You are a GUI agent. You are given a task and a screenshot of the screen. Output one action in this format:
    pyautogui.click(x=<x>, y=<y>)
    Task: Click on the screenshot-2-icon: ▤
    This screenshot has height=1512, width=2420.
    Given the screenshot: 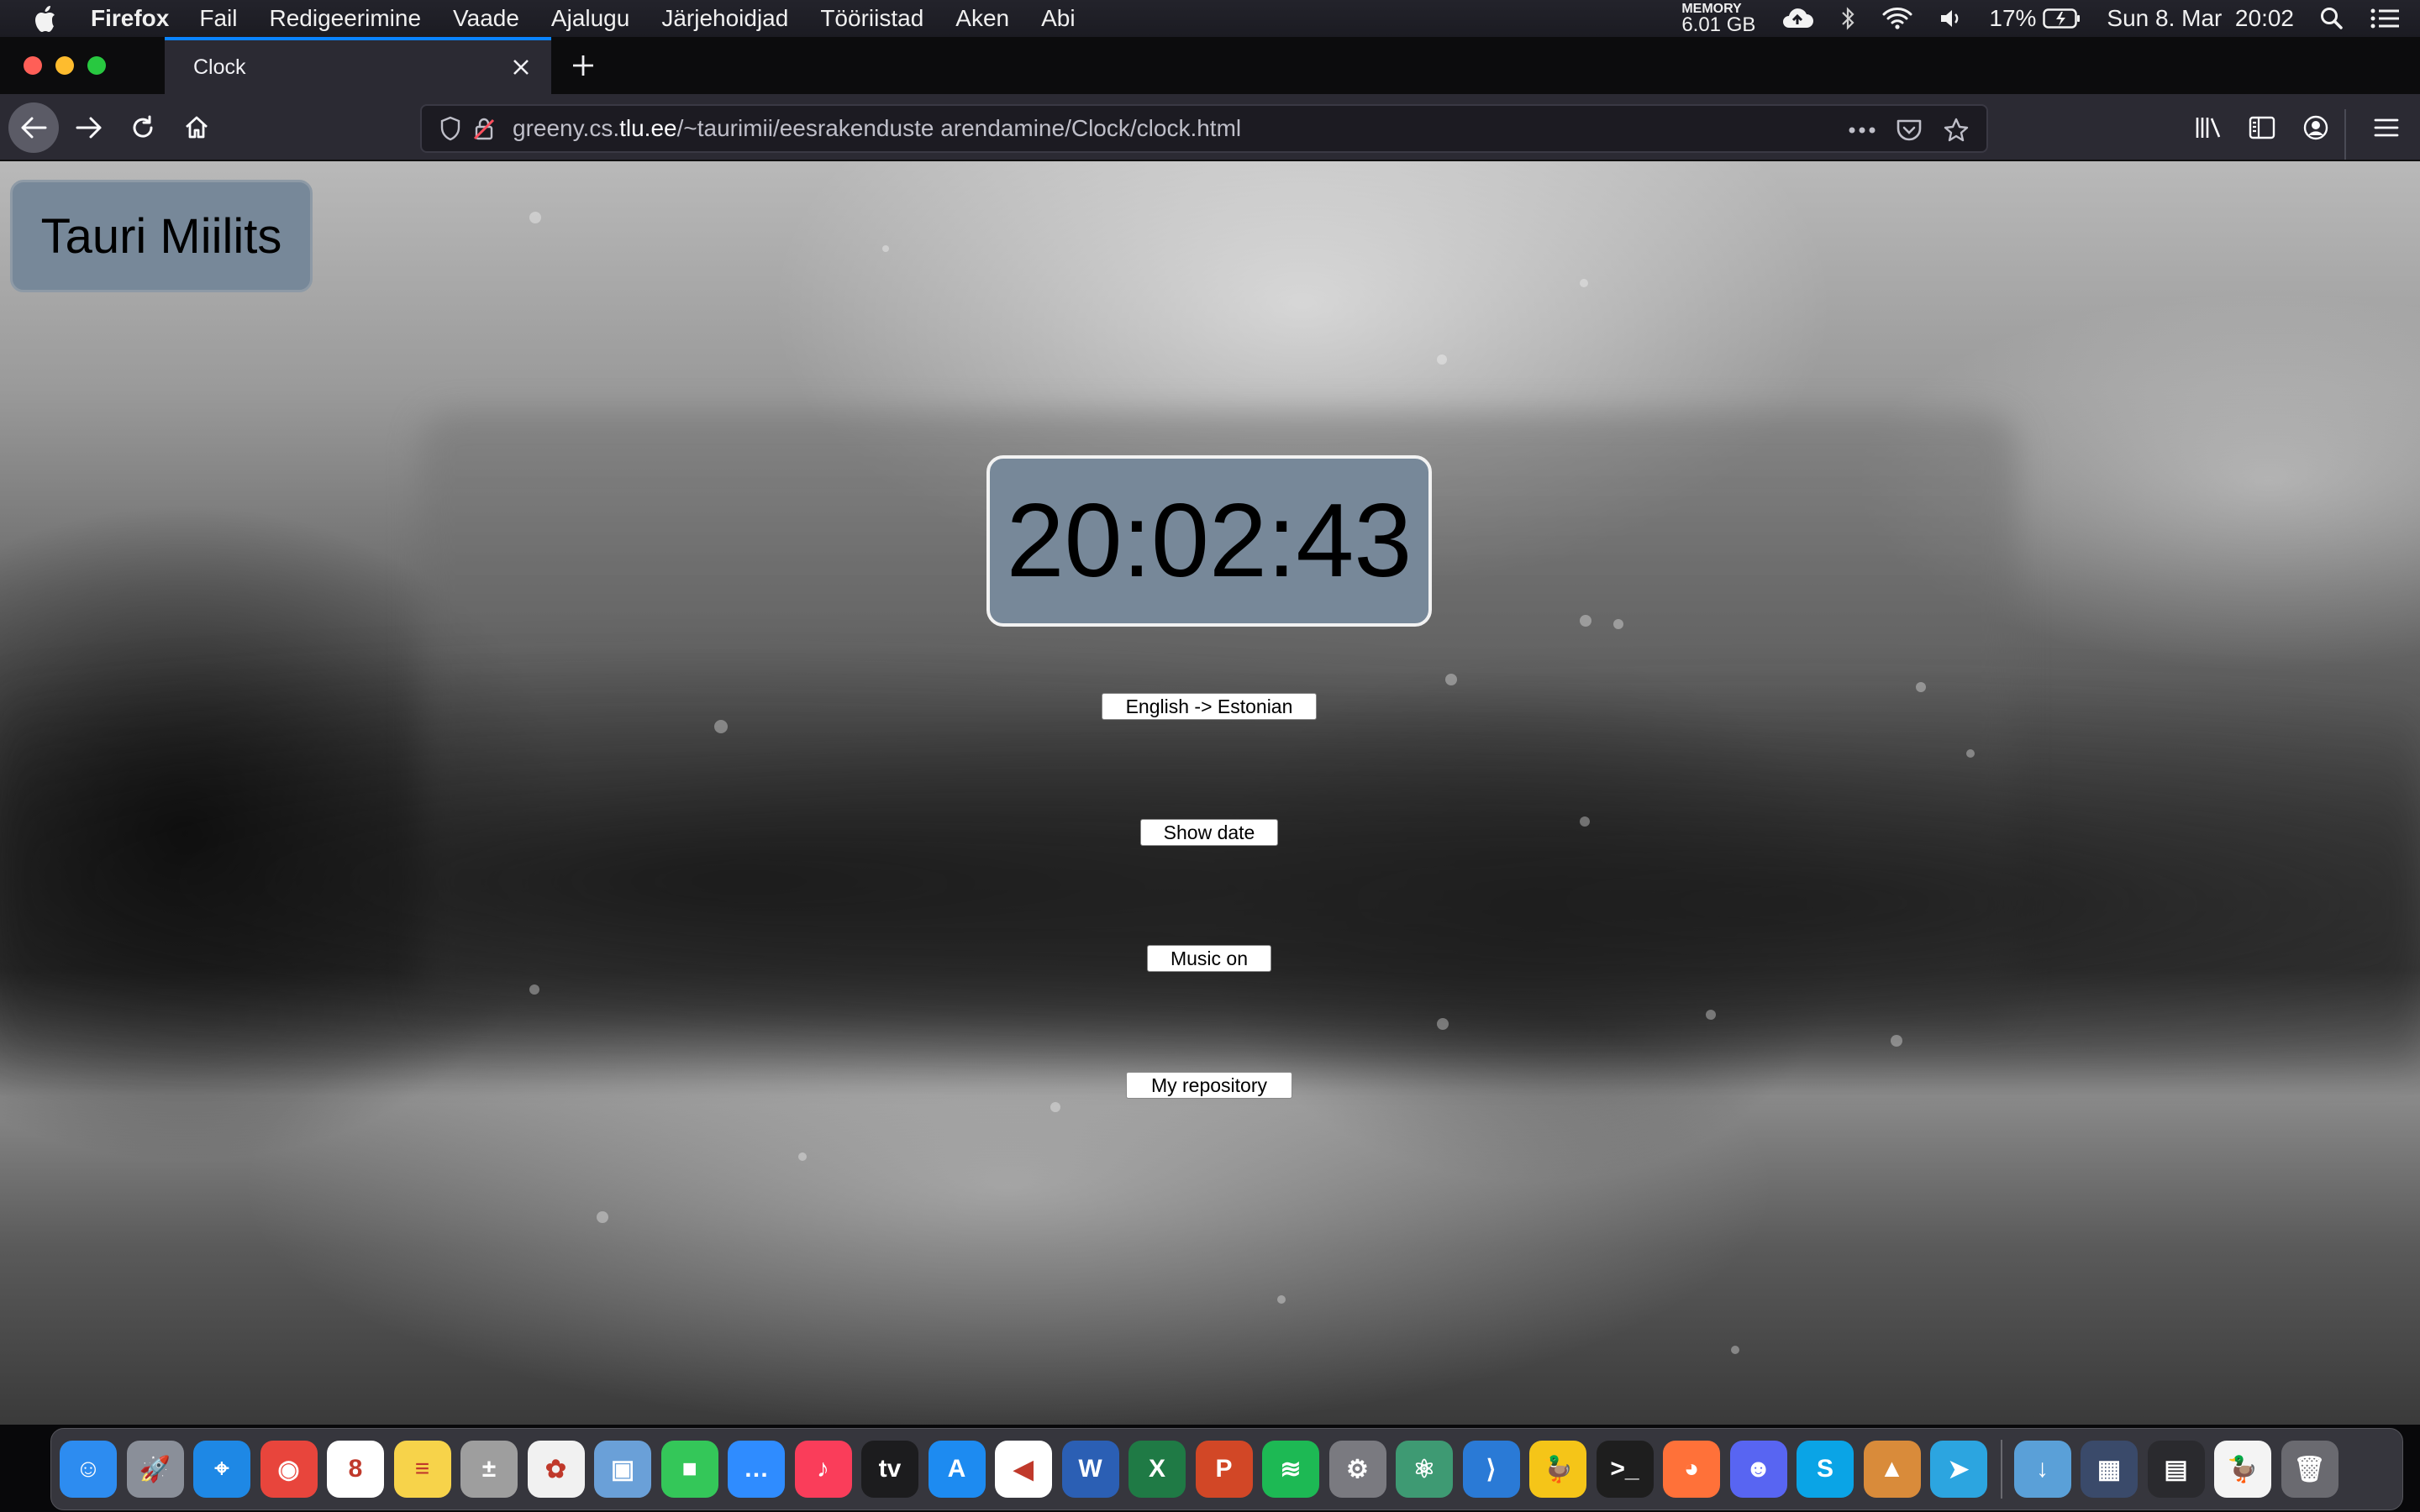 What is the action you would take?
    pyautogui.click(x=2176, y=1469)
    